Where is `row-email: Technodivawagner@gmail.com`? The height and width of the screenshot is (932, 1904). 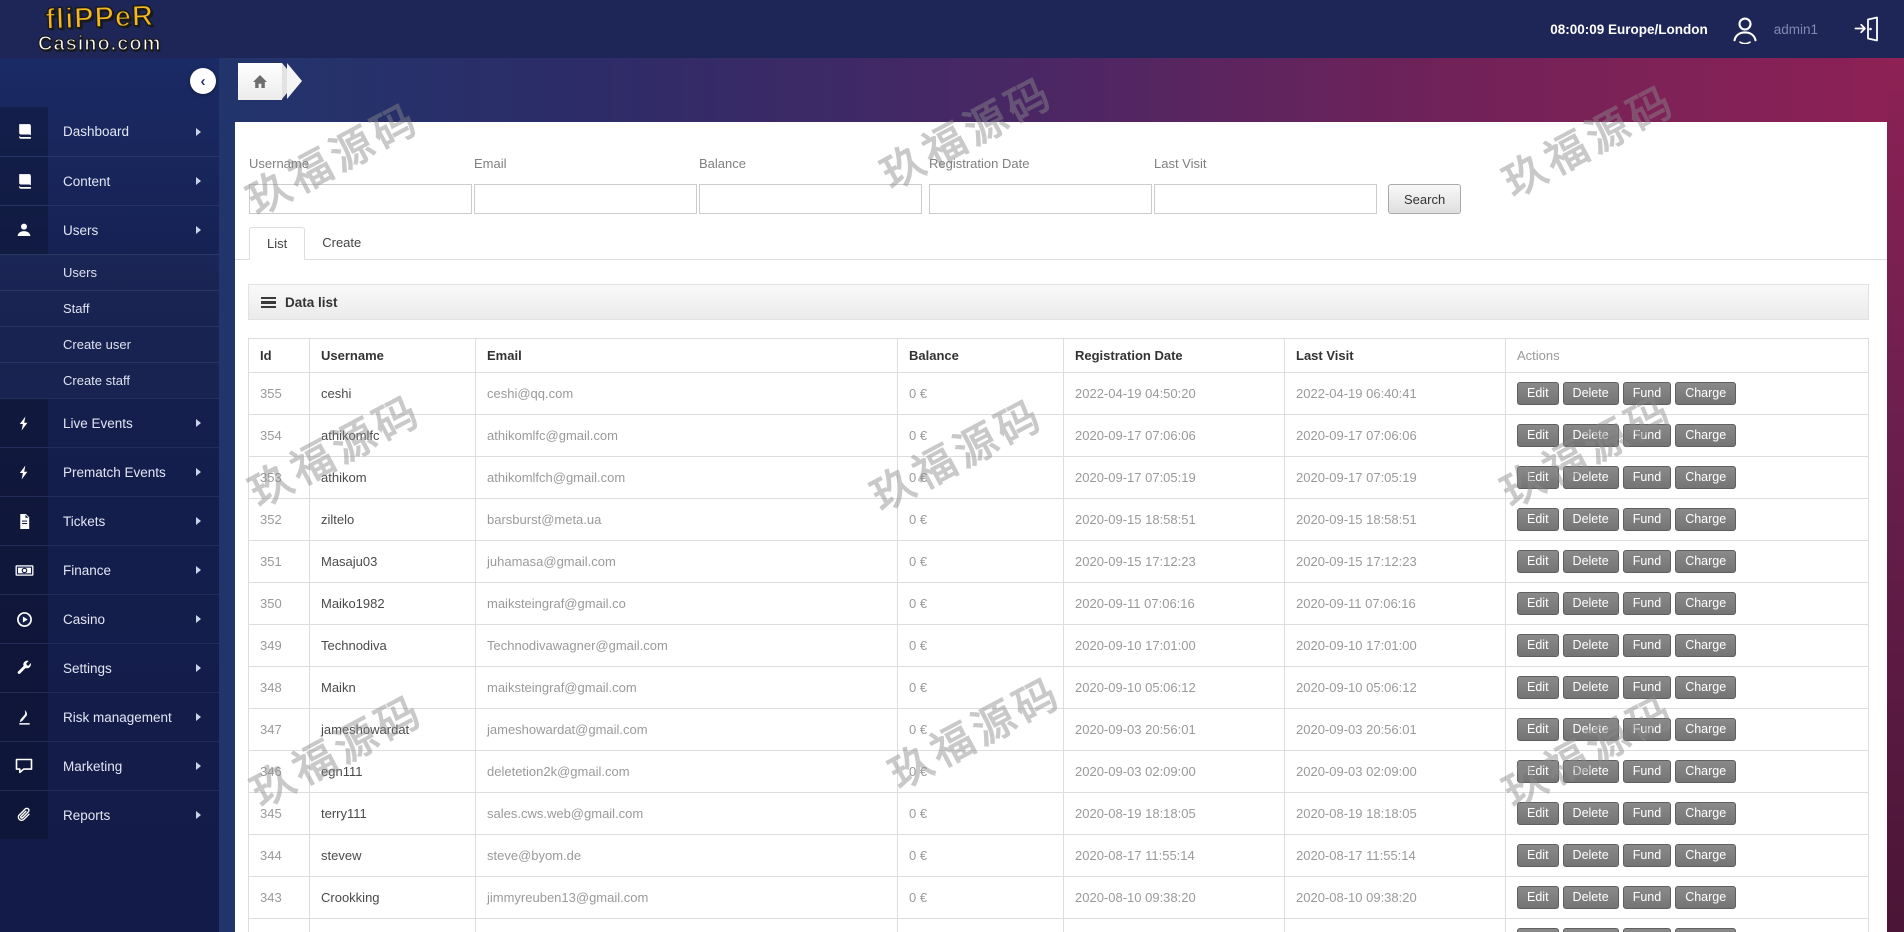
row-email: Technodivawagner@gmail.com is located at coordinates (686, 645).